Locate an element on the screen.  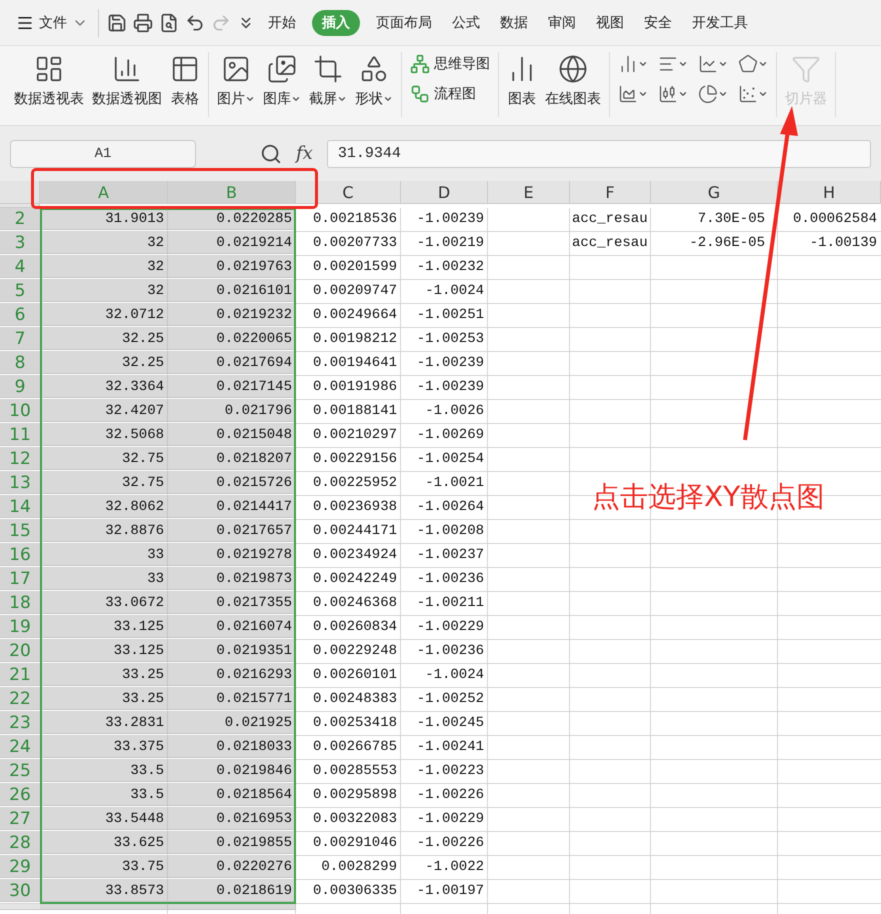
table-cell-text: -1.0024 is located at coordinates (454, 291).